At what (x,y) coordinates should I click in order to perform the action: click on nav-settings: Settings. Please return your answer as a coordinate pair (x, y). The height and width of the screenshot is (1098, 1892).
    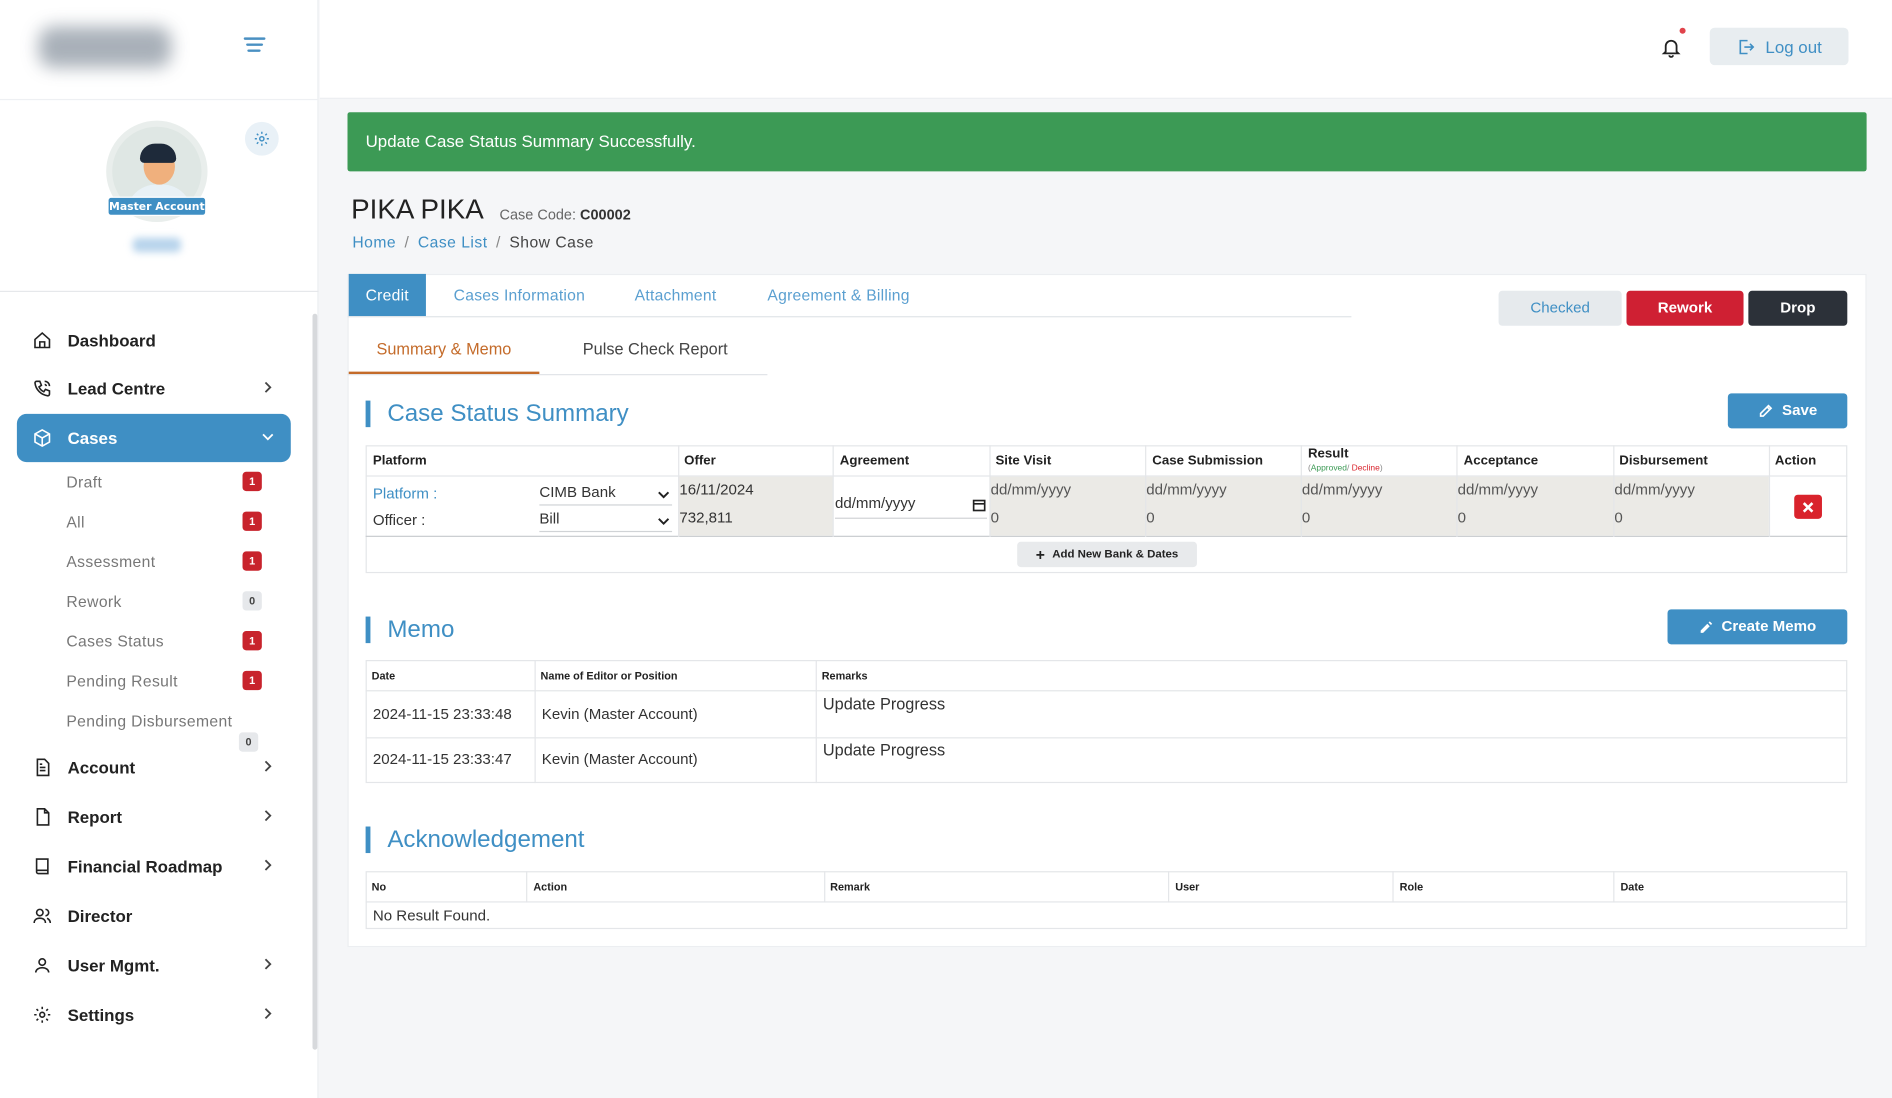
    Looking at the image, I should click on (154, 1015).